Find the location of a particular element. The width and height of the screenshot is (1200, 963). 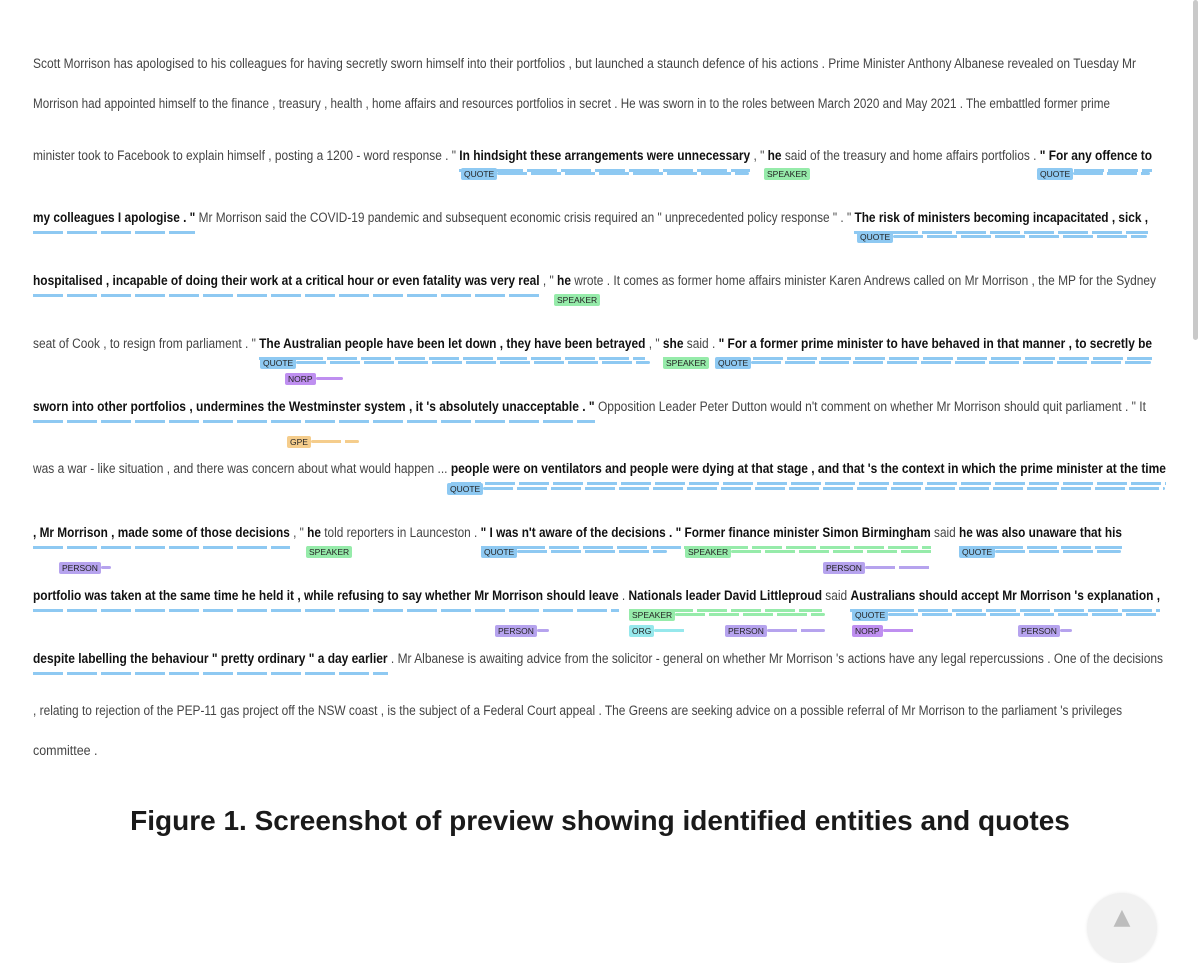

gpe-tag: GPE is located at coordinates (299, 442).